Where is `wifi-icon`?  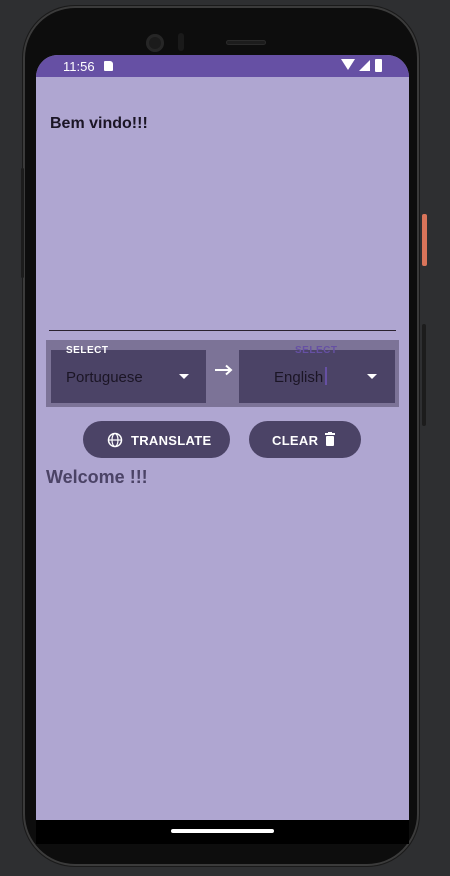 wifi-icon is located at coordinates (348, 64).